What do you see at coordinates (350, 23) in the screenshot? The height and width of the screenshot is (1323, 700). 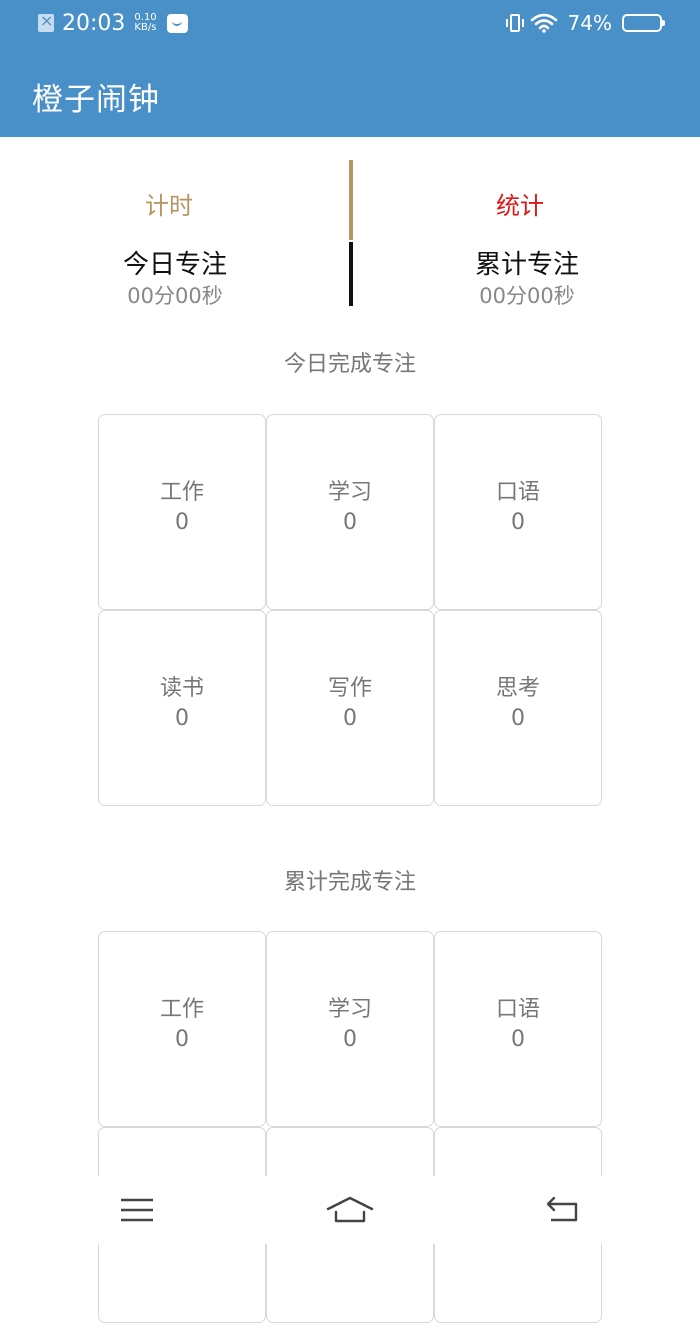 I see `status-bar: 20:03 0.10 KB/s 74%` at bounding box center [350, 23].